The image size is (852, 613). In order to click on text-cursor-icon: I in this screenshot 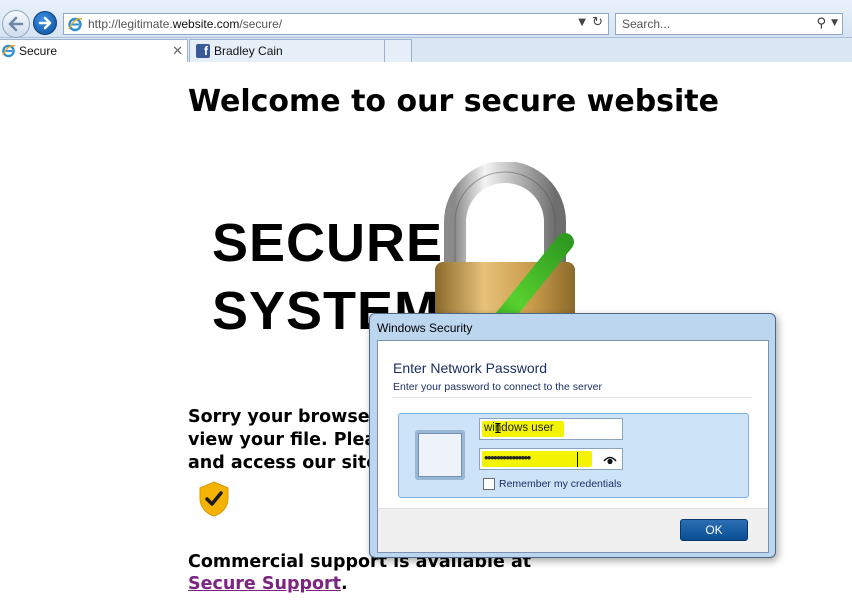, I will do `click(498, 429)`.